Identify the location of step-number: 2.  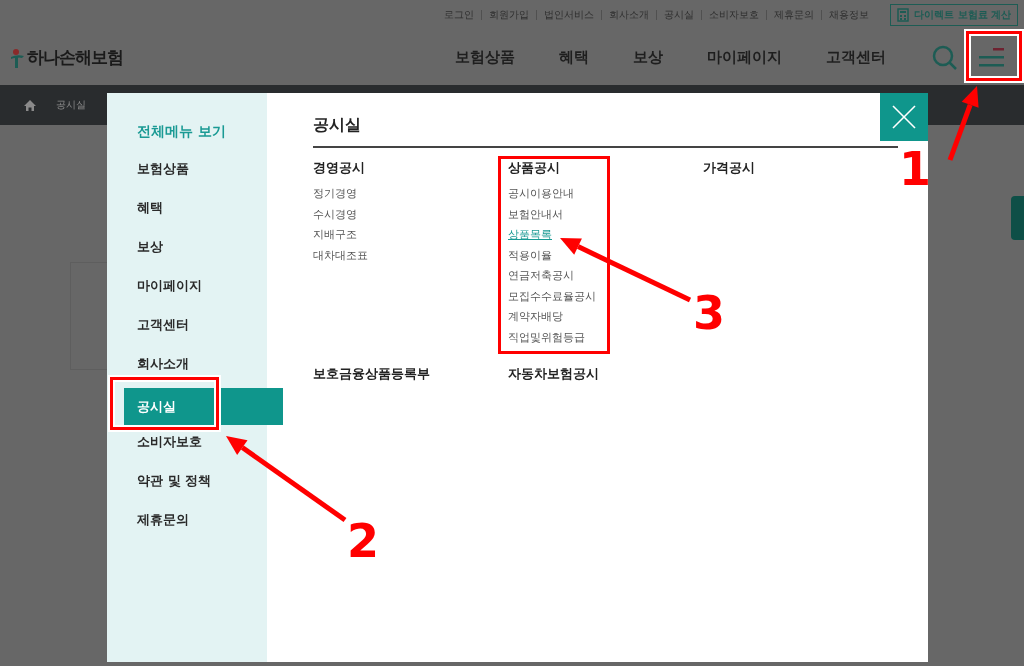
(363, 541).